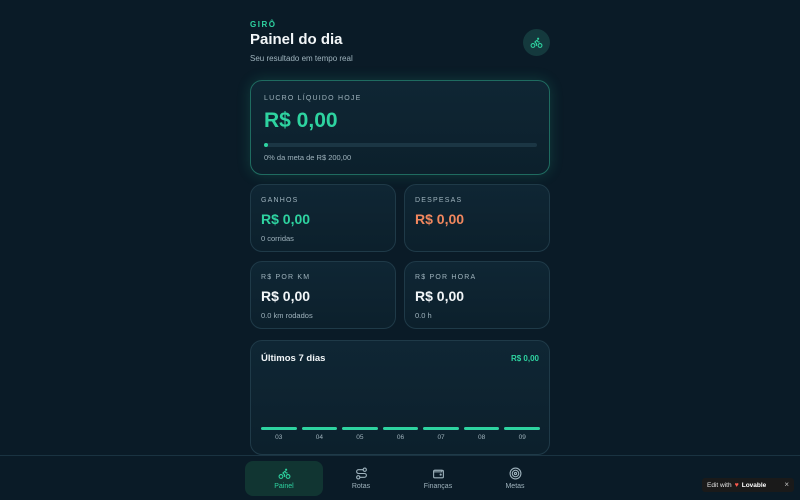 The height and width of the screenshot is (500, 800). What do you see at coordinates (400, 397) in the screenshot?
I see `last-7-days-chart: Últimos 7 dias R$ 0,00 03 04 05 06 07 08 09` at bounding box center [400, 397].